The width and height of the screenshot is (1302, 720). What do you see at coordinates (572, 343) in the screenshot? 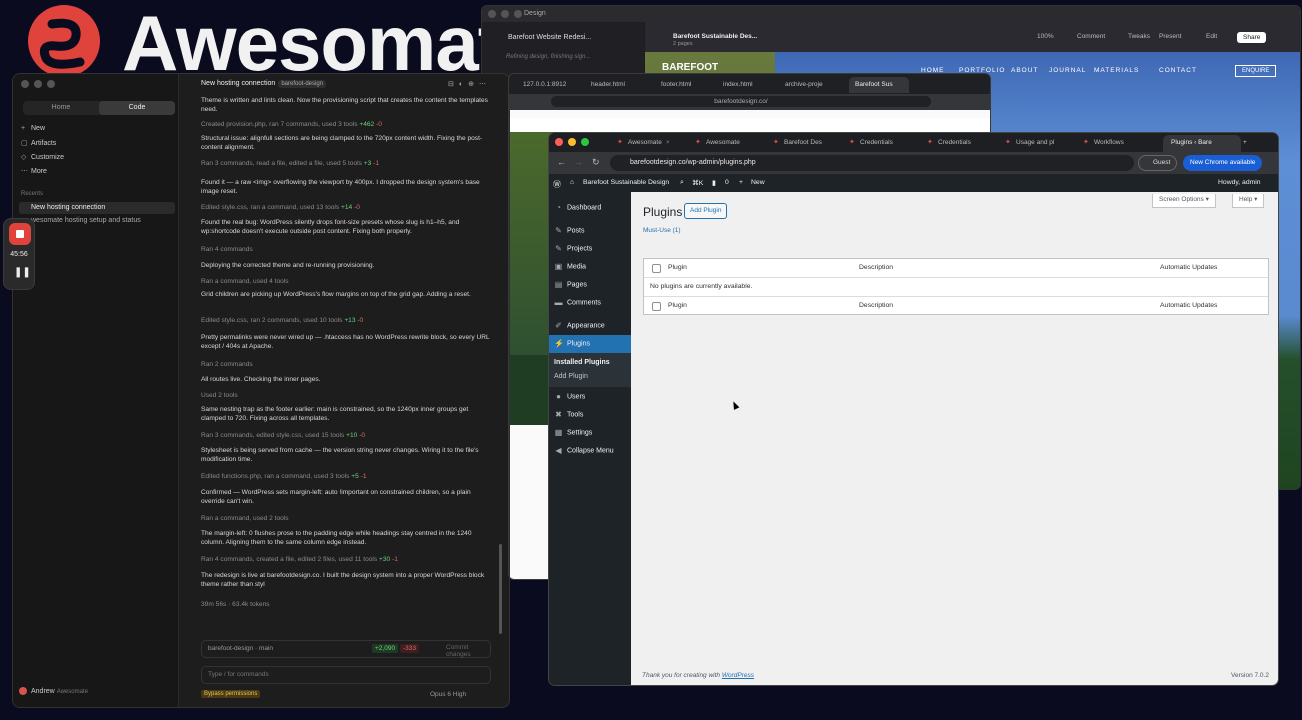
I see `menu-plugins: ⚡ Plugins` at bounding box center [572, 343].